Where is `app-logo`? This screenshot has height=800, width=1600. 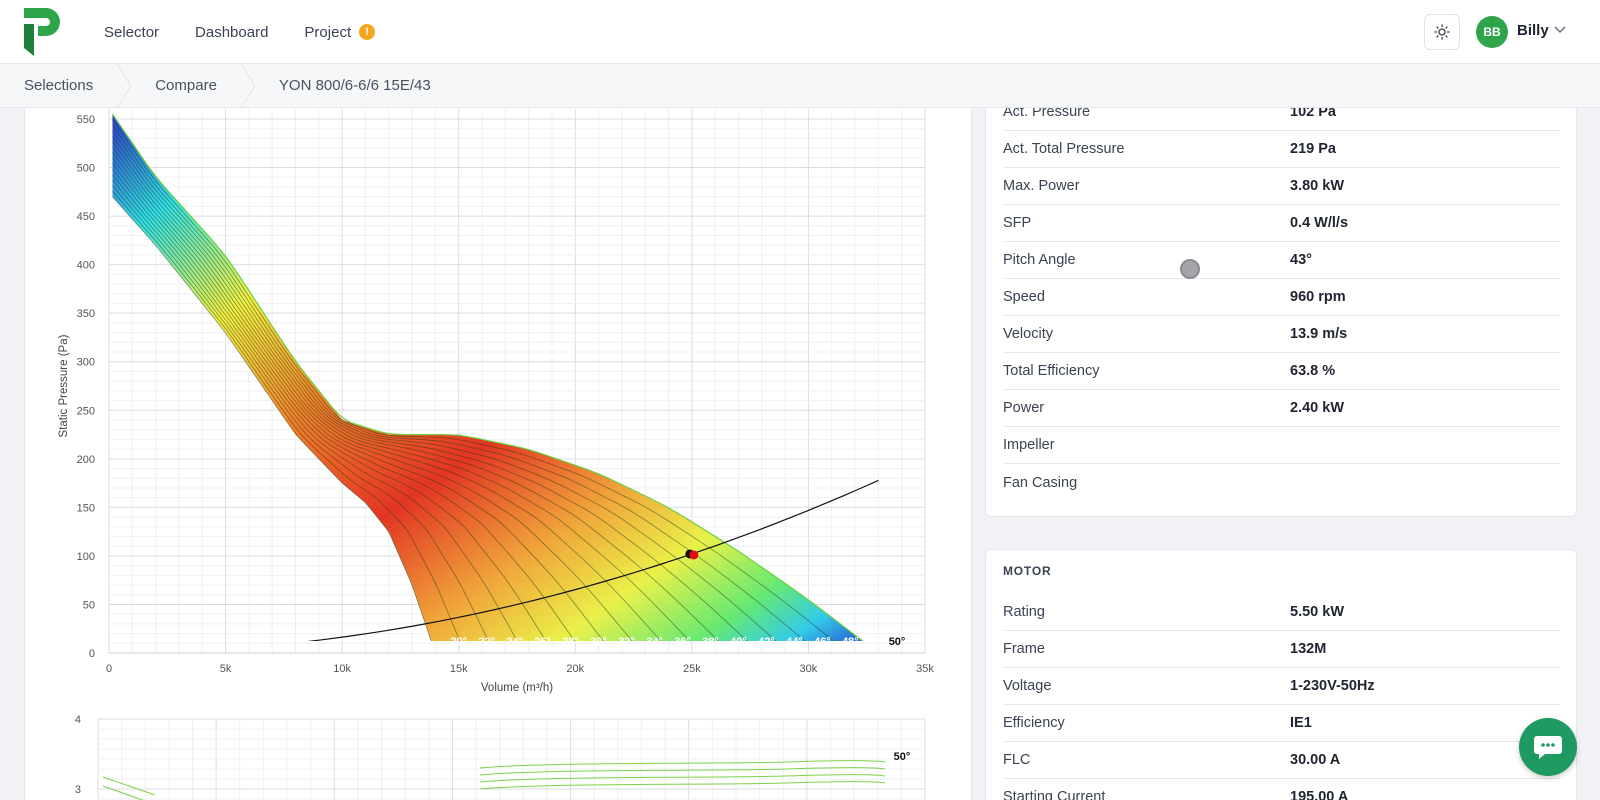 app-logo is located at coordinates (42, 32).